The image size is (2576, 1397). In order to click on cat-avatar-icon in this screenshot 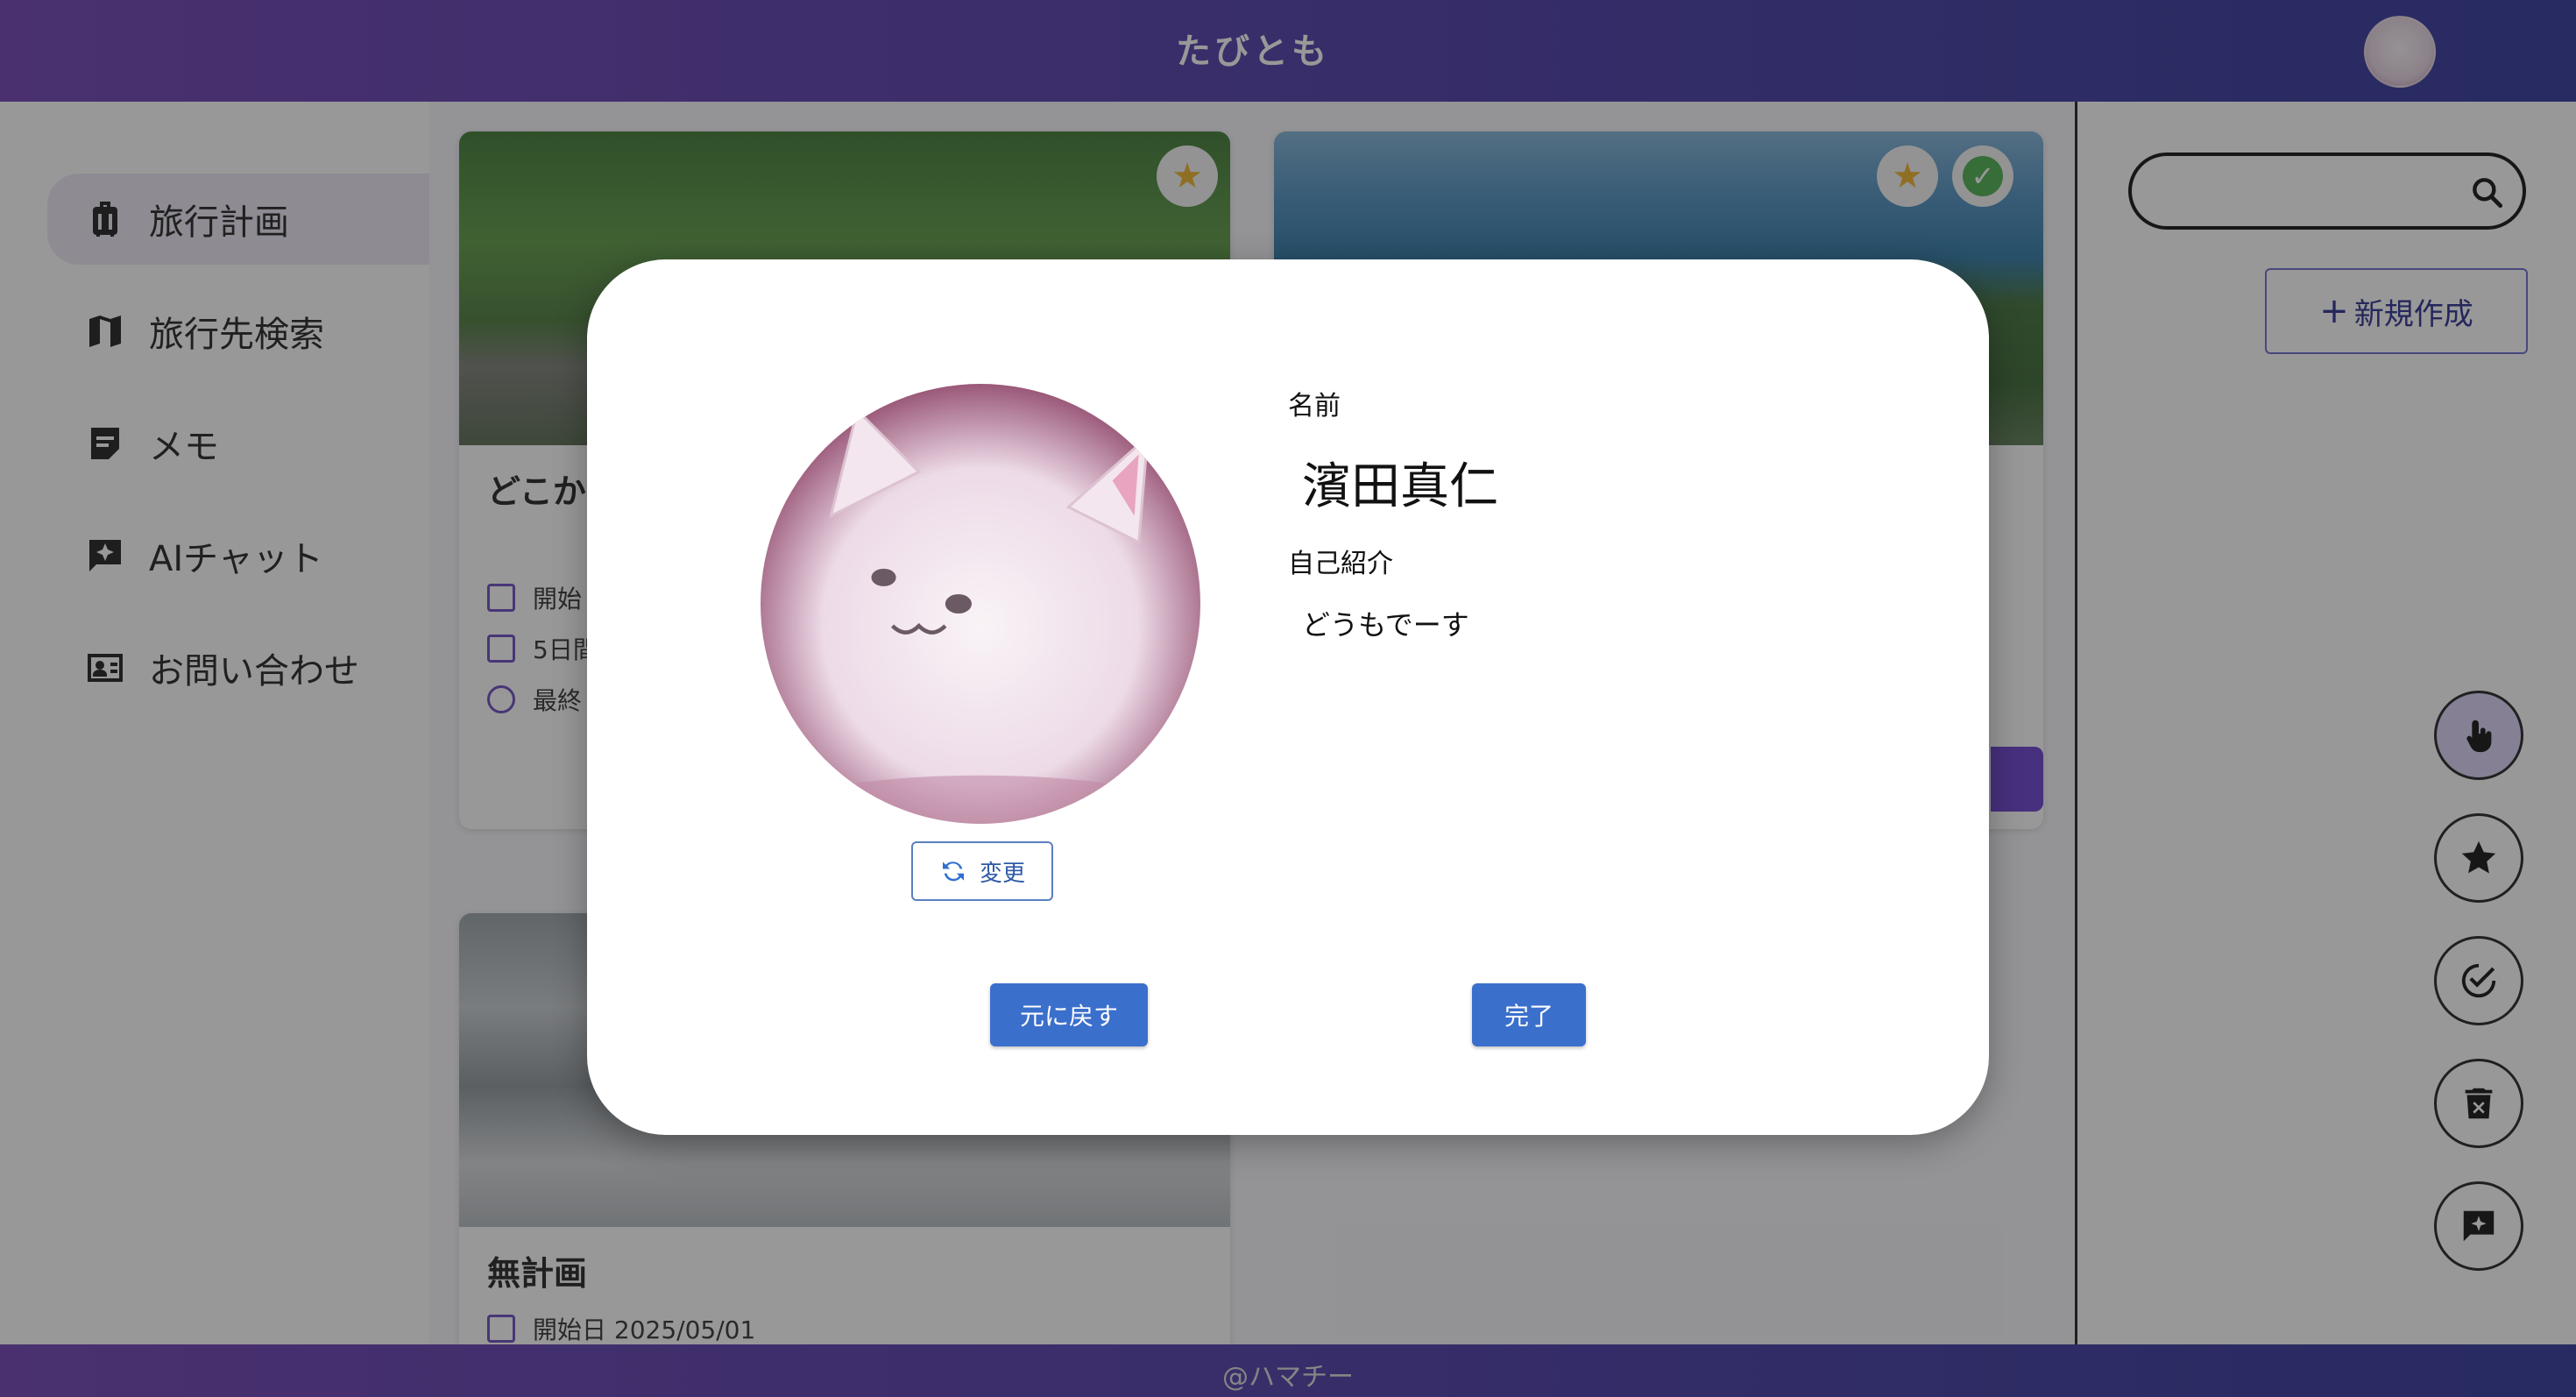, I will do `click(980, 604)`.